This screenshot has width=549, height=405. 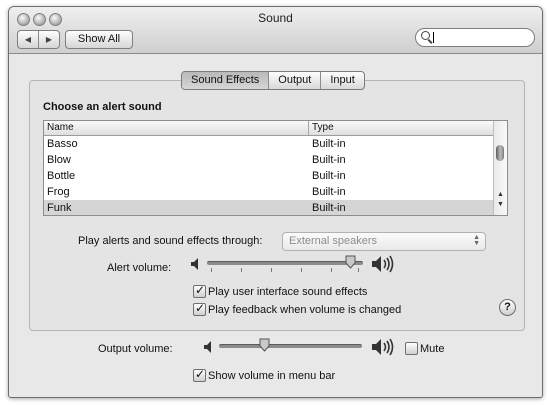 What do you see at coordinates (61, 176) in the screenshot?
I see `sound-name: Bottle` at bounding box center [61, 176].